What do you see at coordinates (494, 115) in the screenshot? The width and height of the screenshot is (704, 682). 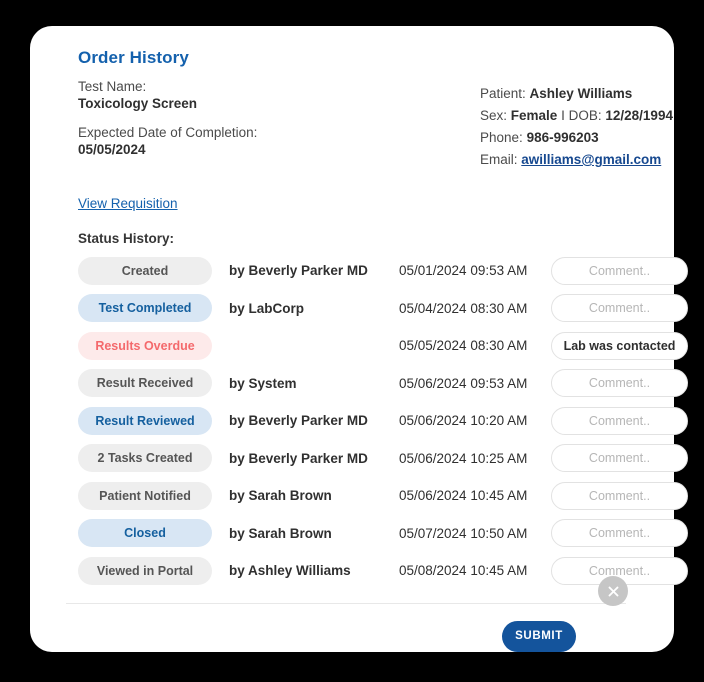 I see `sex-label: Sex:` at bounding box center [494, 115].